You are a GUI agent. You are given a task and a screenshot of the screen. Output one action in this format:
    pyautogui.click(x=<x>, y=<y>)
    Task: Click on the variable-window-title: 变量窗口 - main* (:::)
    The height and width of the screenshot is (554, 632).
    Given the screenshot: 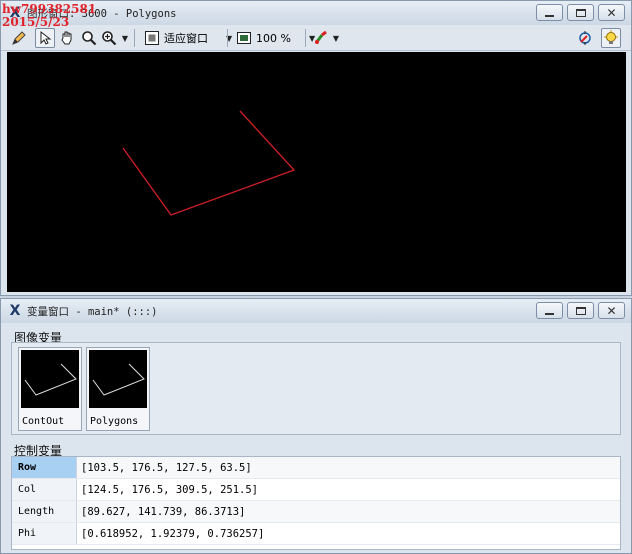 What is the action you would take?
    pyautogui.click(x=92, y=312)
    